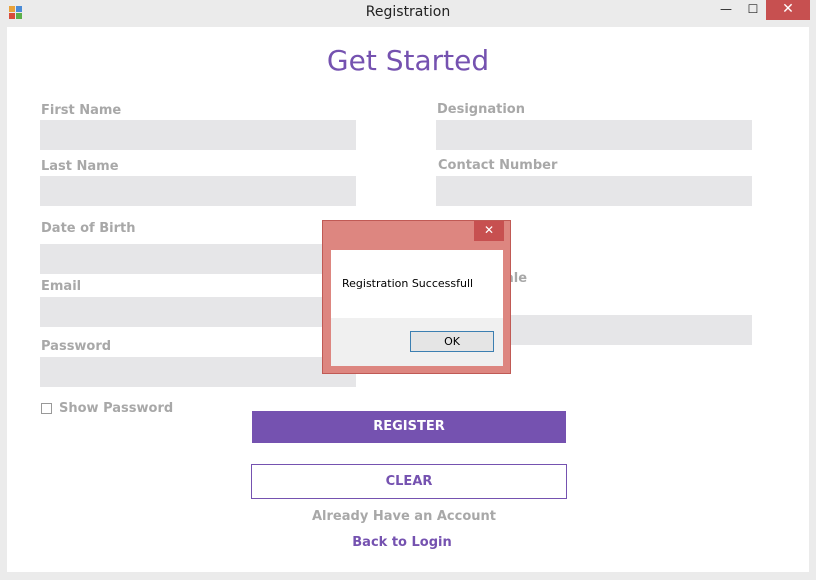 The image size is (816, 580). I want to click on designation-field, so click(594, 135).